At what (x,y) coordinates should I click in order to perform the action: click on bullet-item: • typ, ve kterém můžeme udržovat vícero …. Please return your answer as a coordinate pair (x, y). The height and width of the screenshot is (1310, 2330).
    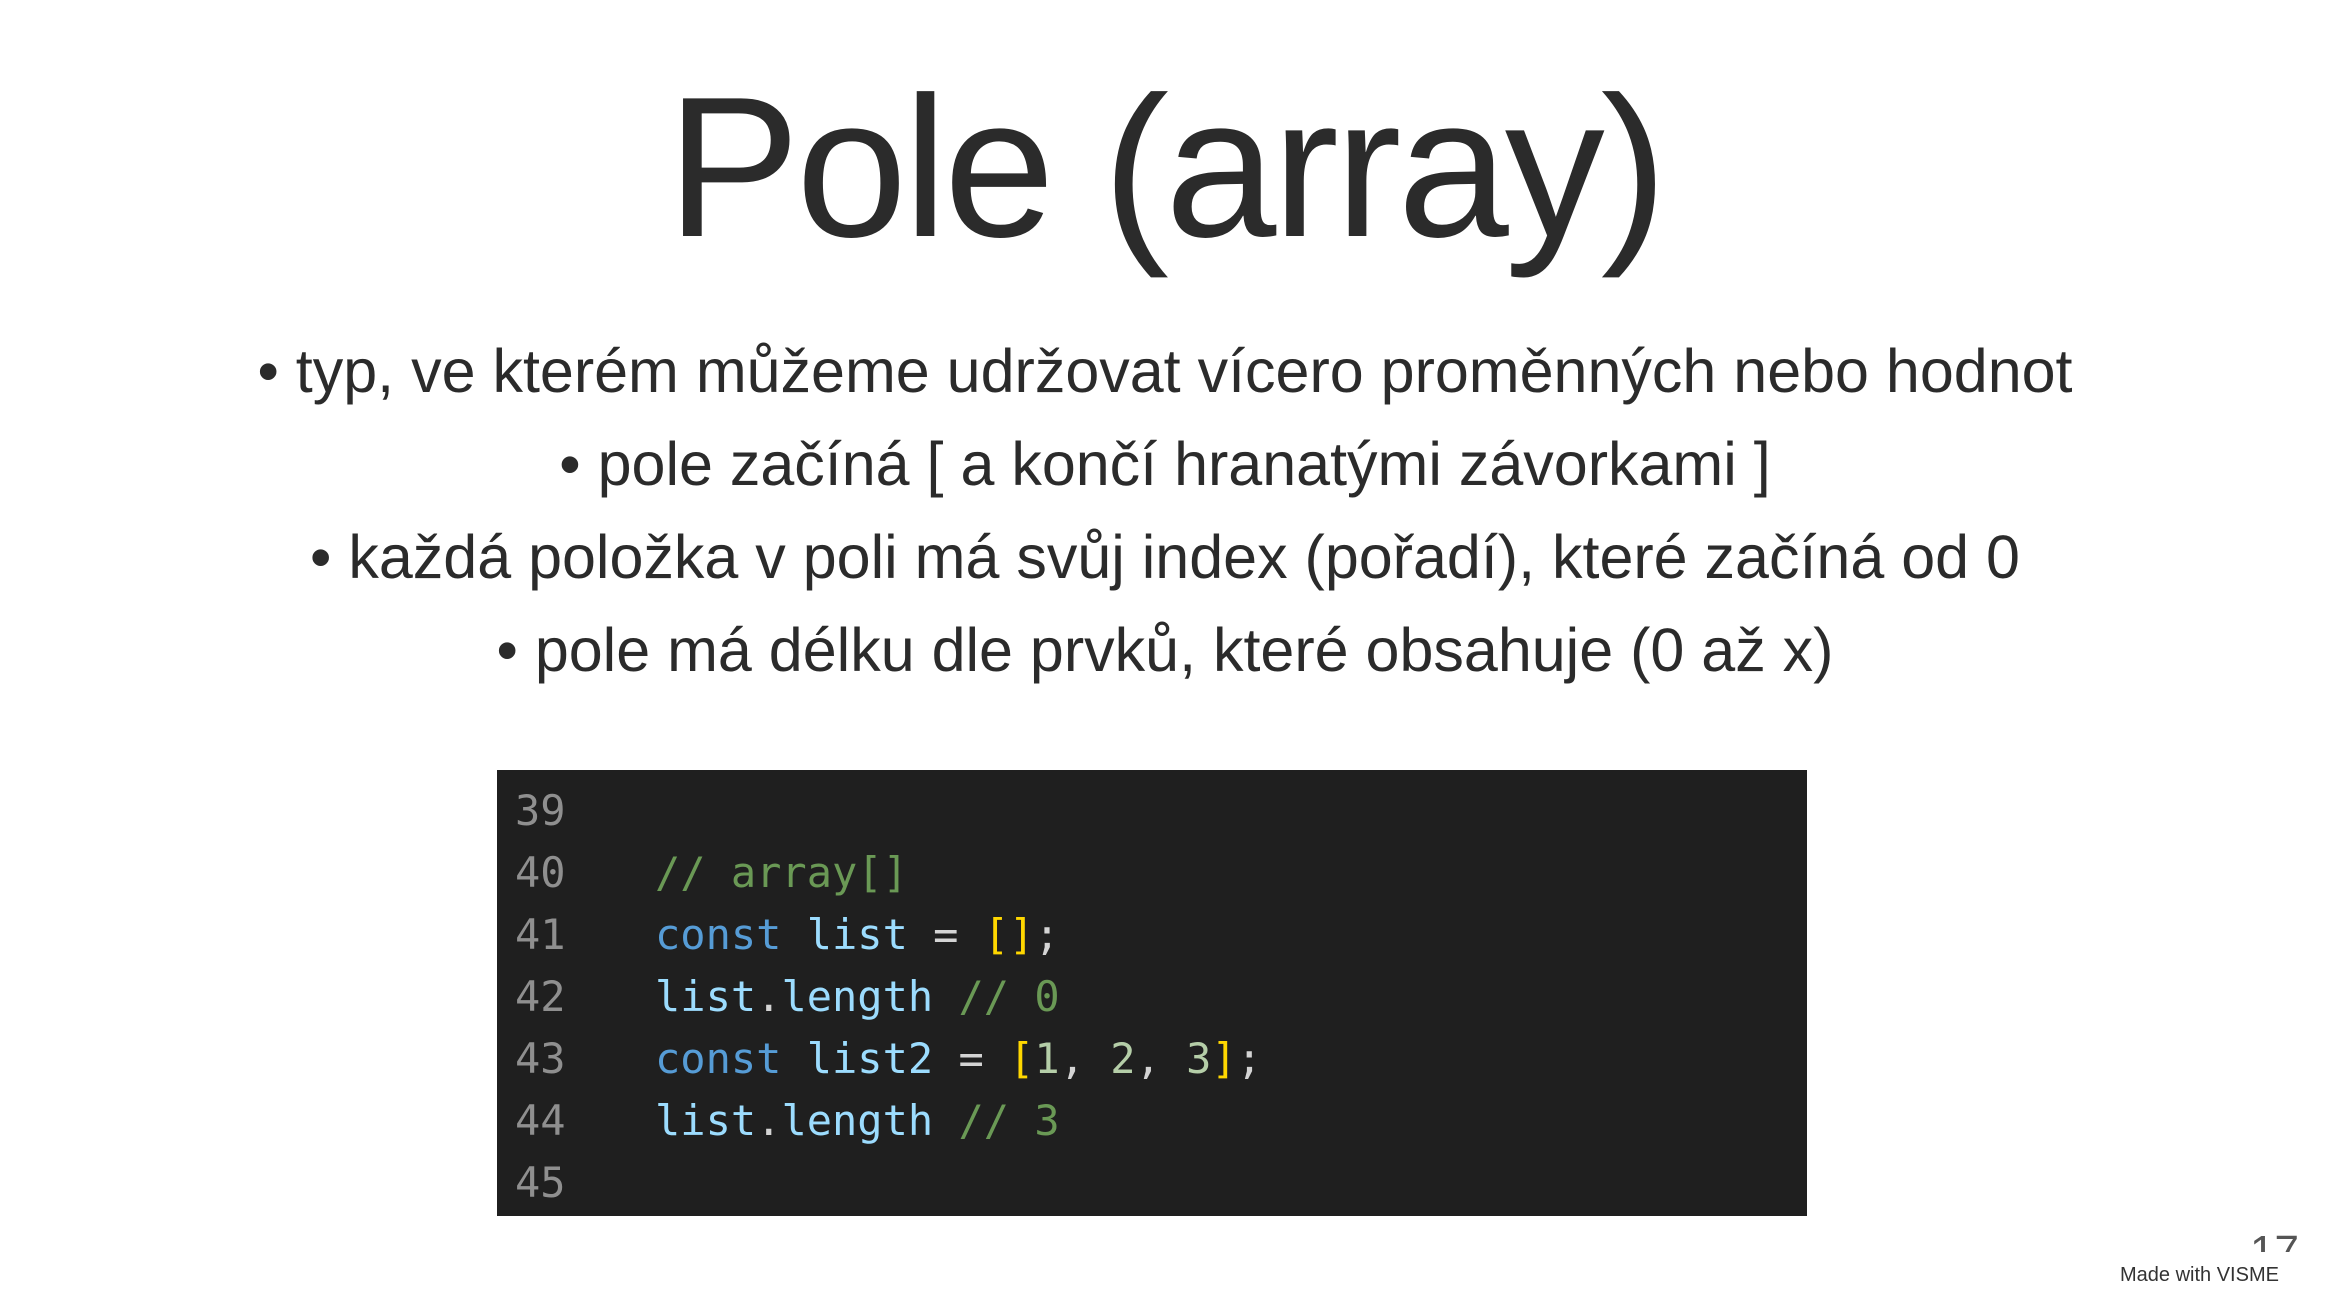
    Looking at the image, I should click on (1165, 371).